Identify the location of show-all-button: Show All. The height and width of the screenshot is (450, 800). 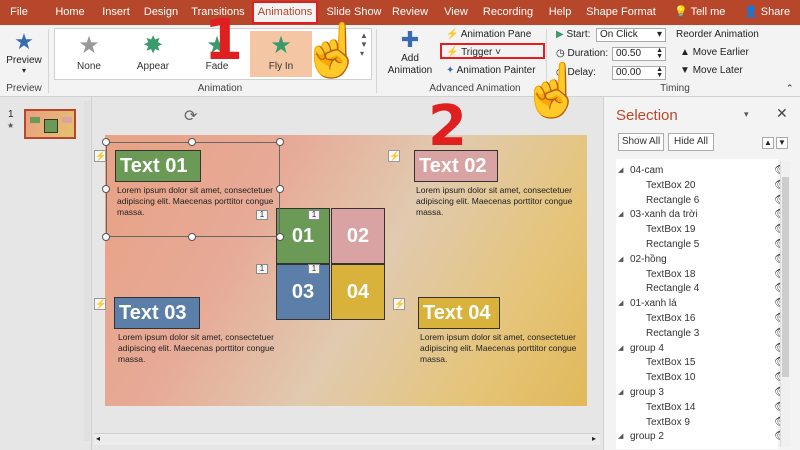
(641, 142).